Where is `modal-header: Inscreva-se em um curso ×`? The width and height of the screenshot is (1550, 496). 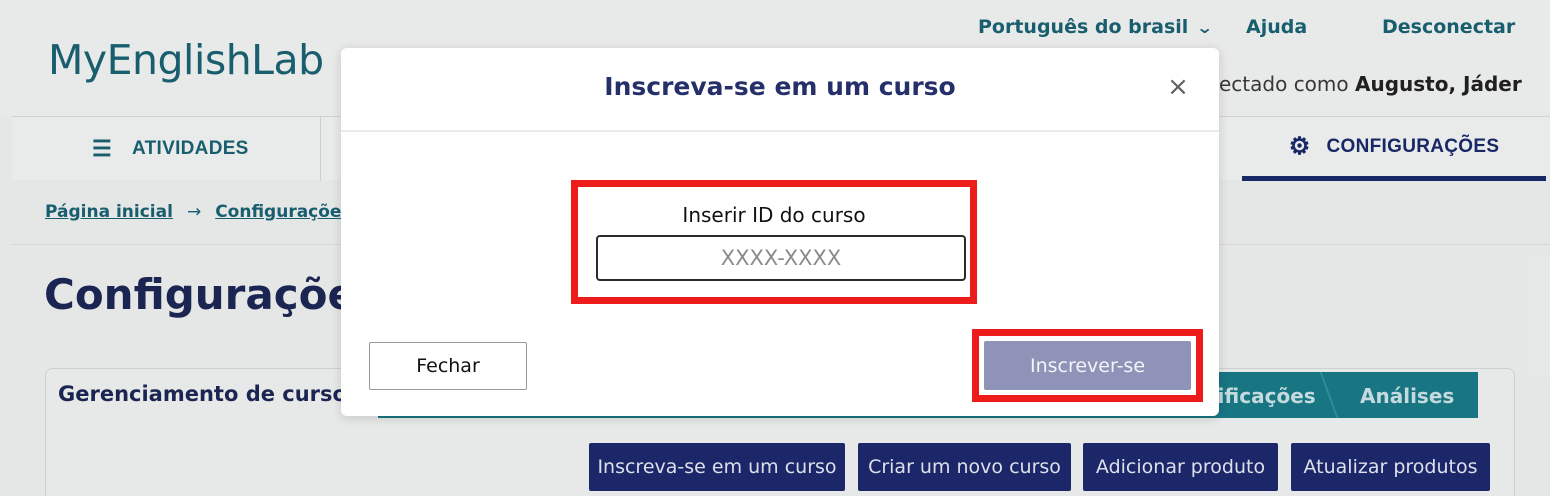 modal-header: Inscreva-se em um curso × is located at coordinates (780, 90).